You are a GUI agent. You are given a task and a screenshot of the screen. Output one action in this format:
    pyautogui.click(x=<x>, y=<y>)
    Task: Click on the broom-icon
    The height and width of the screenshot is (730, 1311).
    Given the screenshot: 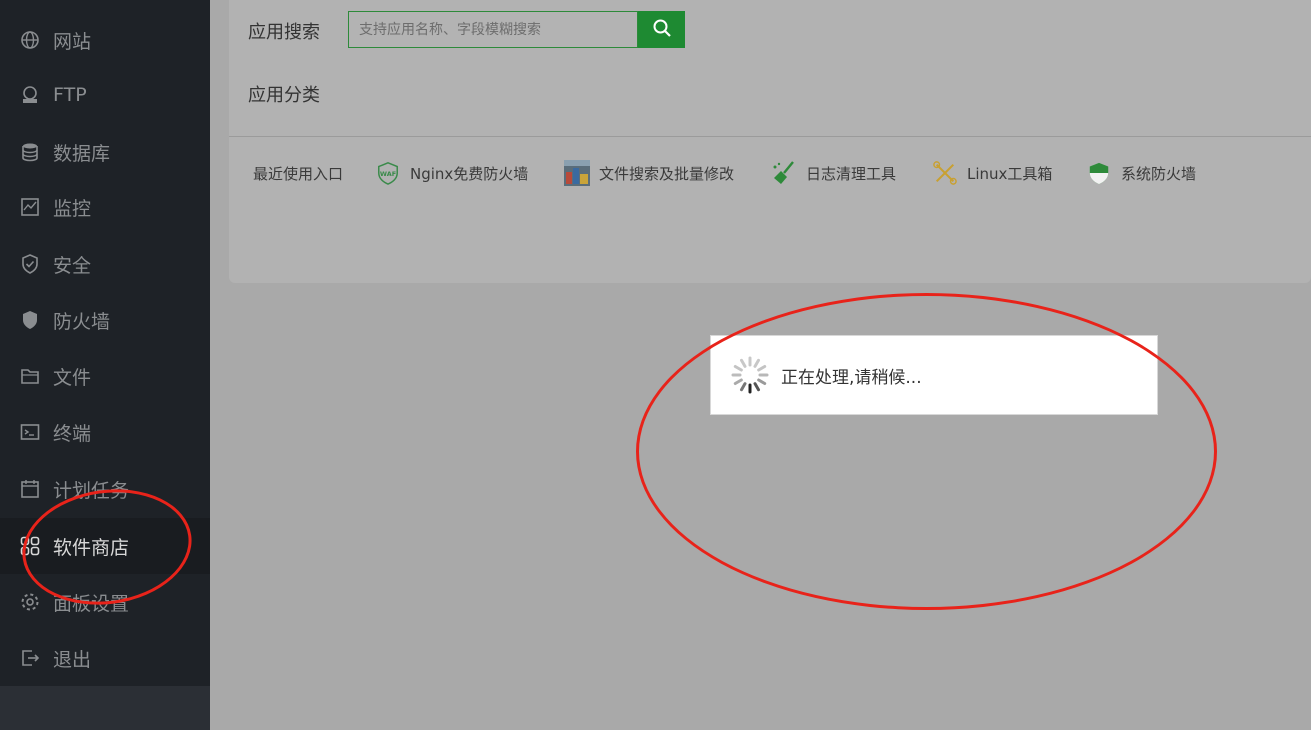 What is the action you would take?
    pyautogui.click(x=784, y=173)
    